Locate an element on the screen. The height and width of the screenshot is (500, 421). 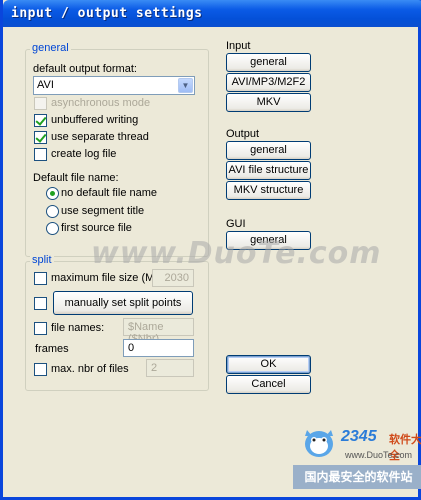
output-mkv-structure-button: MKV structure is located at coordinates (268, 190).